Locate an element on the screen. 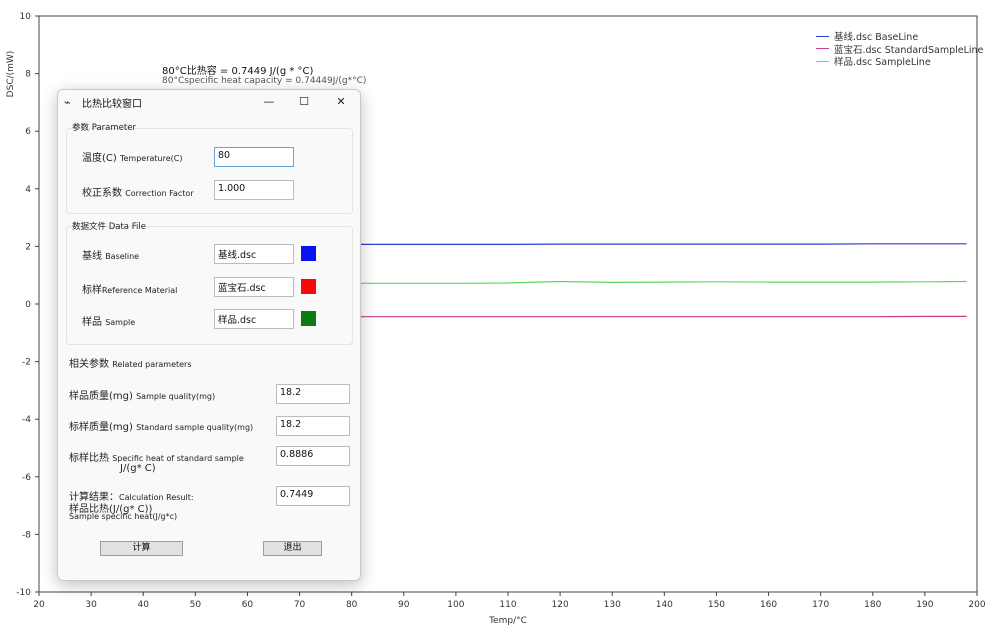 This screenshot has height=628, width=1000. data-file-group-label: 数据文件 Data File is located at coordinates (109, 227).